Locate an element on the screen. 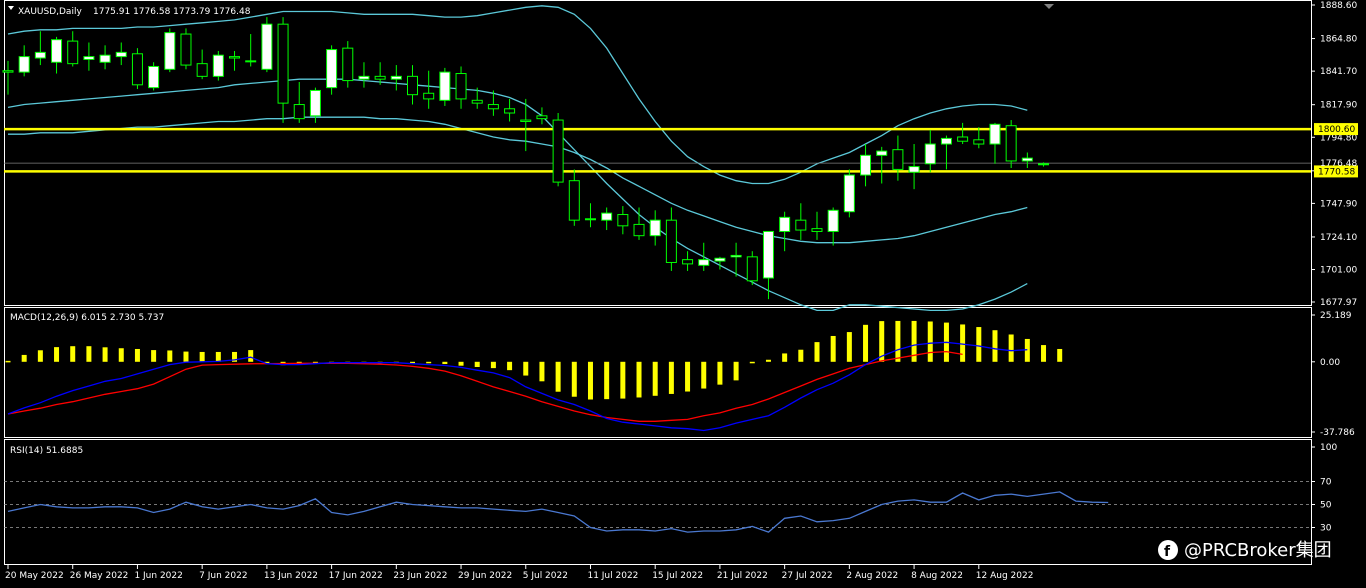 This screenshot has height=588, width=1366. rsi-label: RSI(14) 51.6885 is located at coordinates (46, 451).